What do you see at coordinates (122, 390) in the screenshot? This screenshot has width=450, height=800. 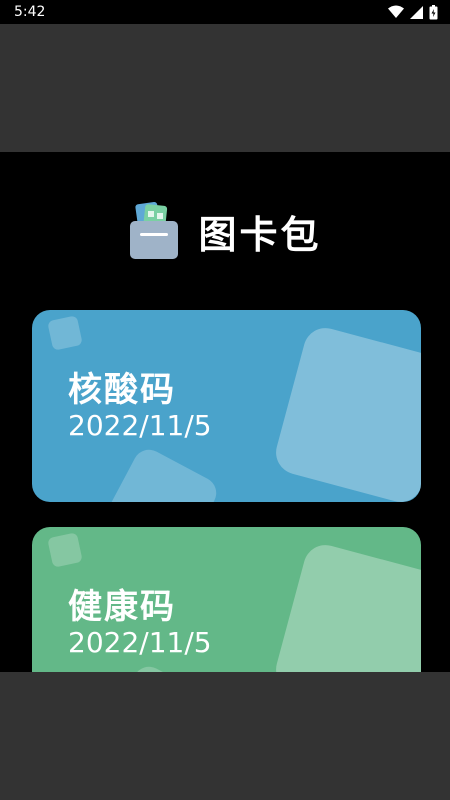 I see `card-title: 核酸码` at bounding box center [122, 390].